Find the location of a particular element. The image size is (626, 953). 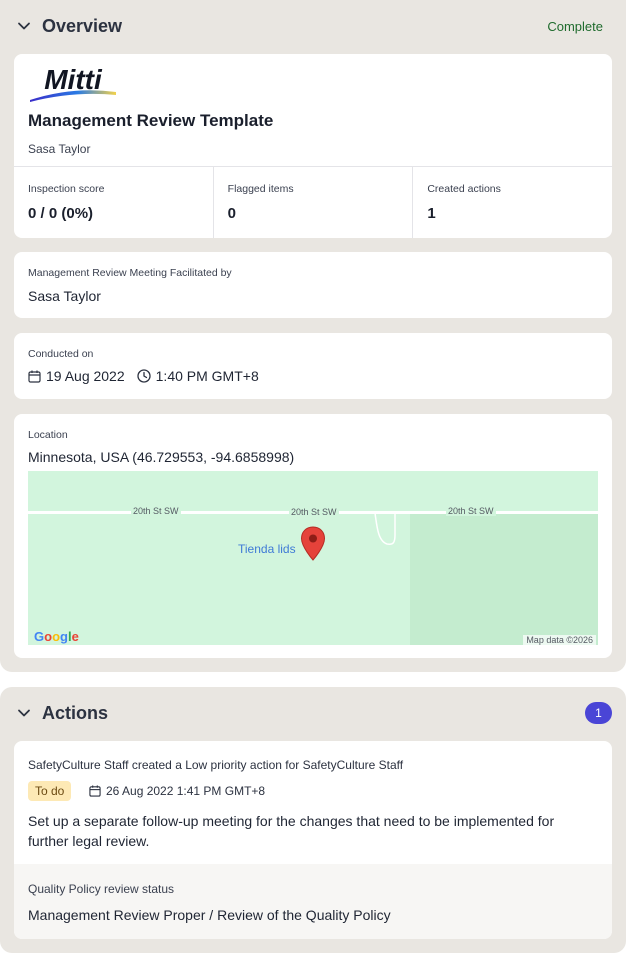

location-value: Minnesota, USA (46.729553, -94.6858998) is located at coordinates (161, 457).